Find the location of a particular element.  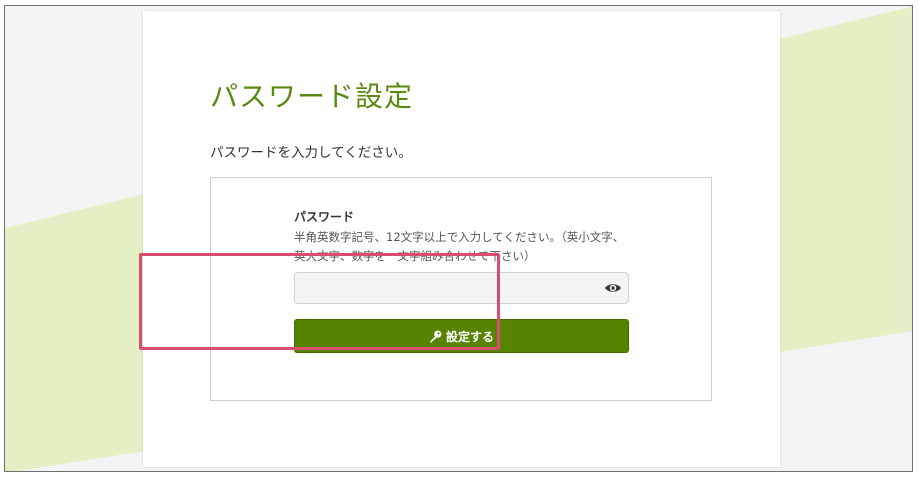

set-password-button: 設定する is located at coordinates (461, 336).